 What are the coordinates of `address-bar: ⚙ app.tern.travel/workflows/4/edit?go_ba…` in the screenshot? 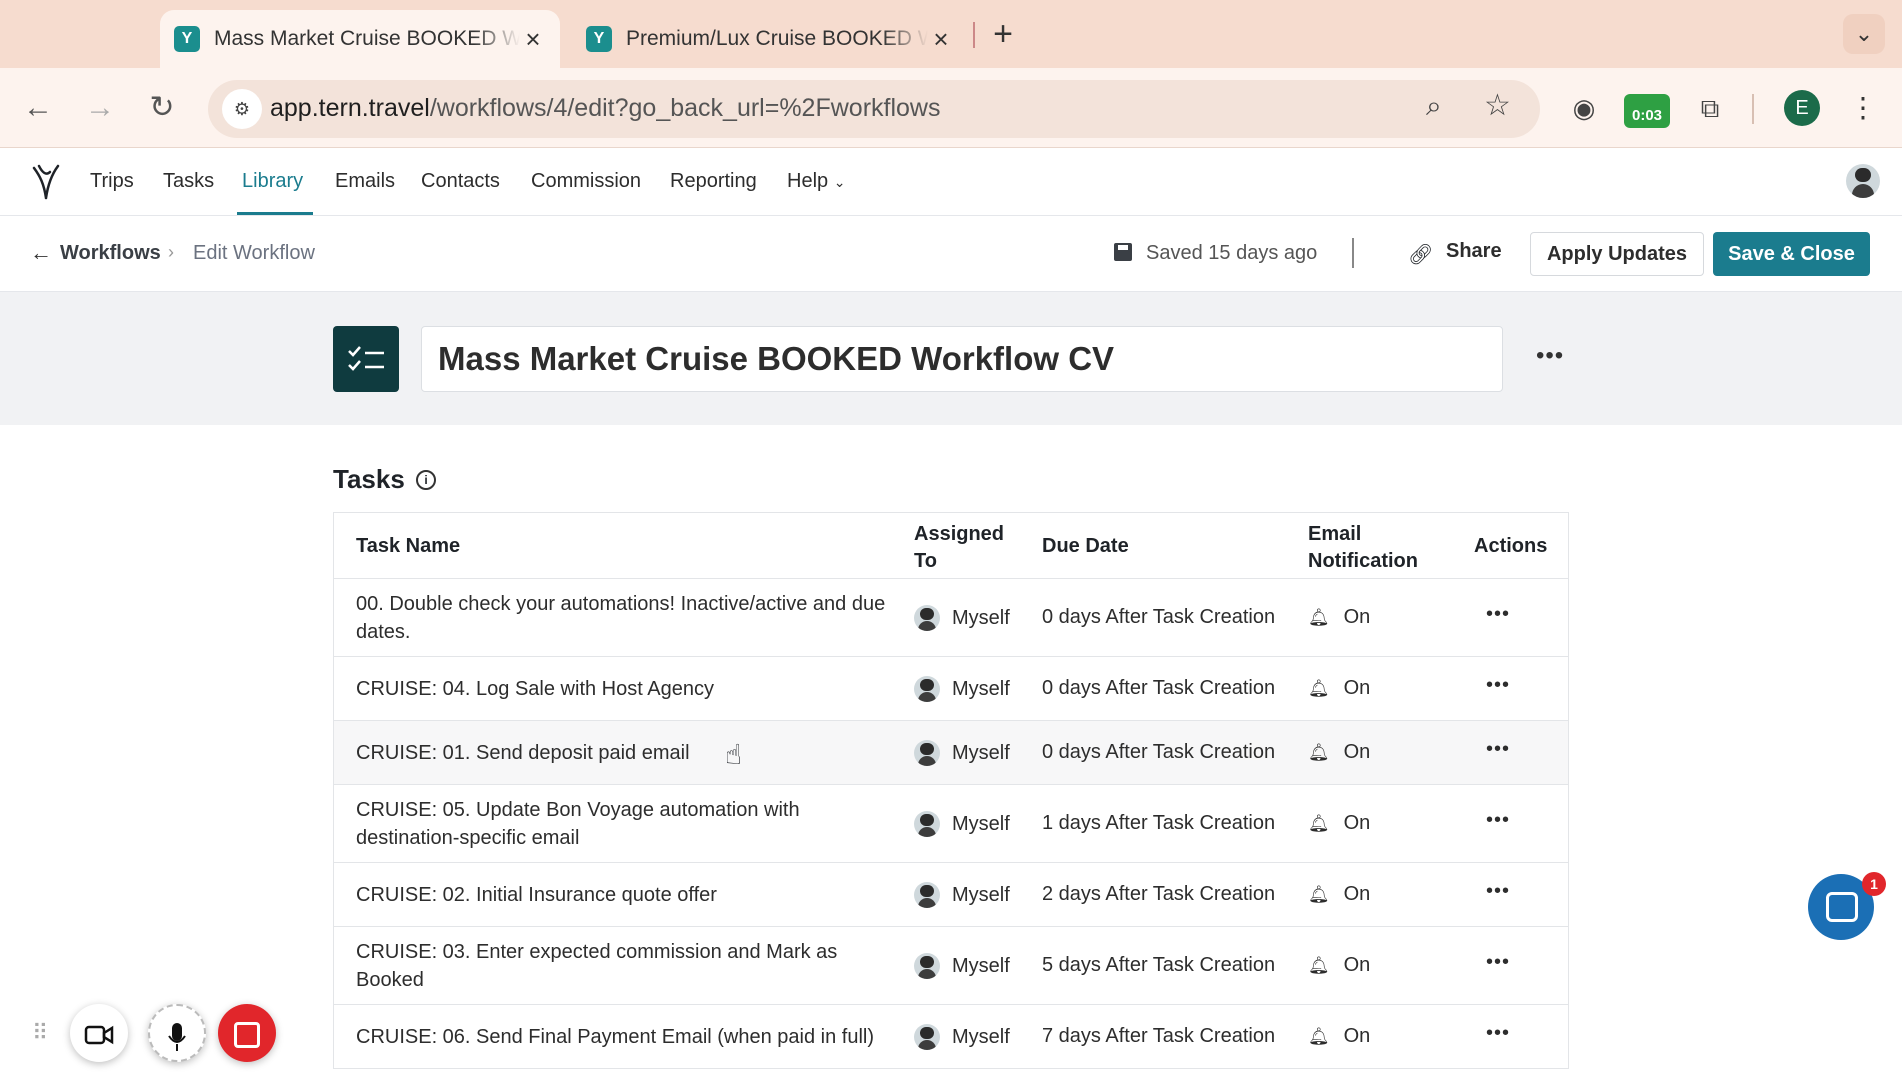 It's located at (874, 109).